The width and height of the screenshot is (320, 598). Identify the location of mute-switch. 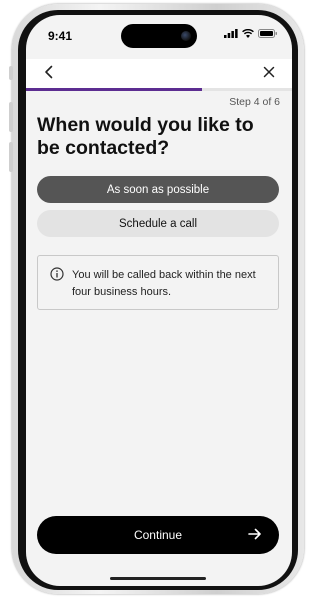
(11, 73).